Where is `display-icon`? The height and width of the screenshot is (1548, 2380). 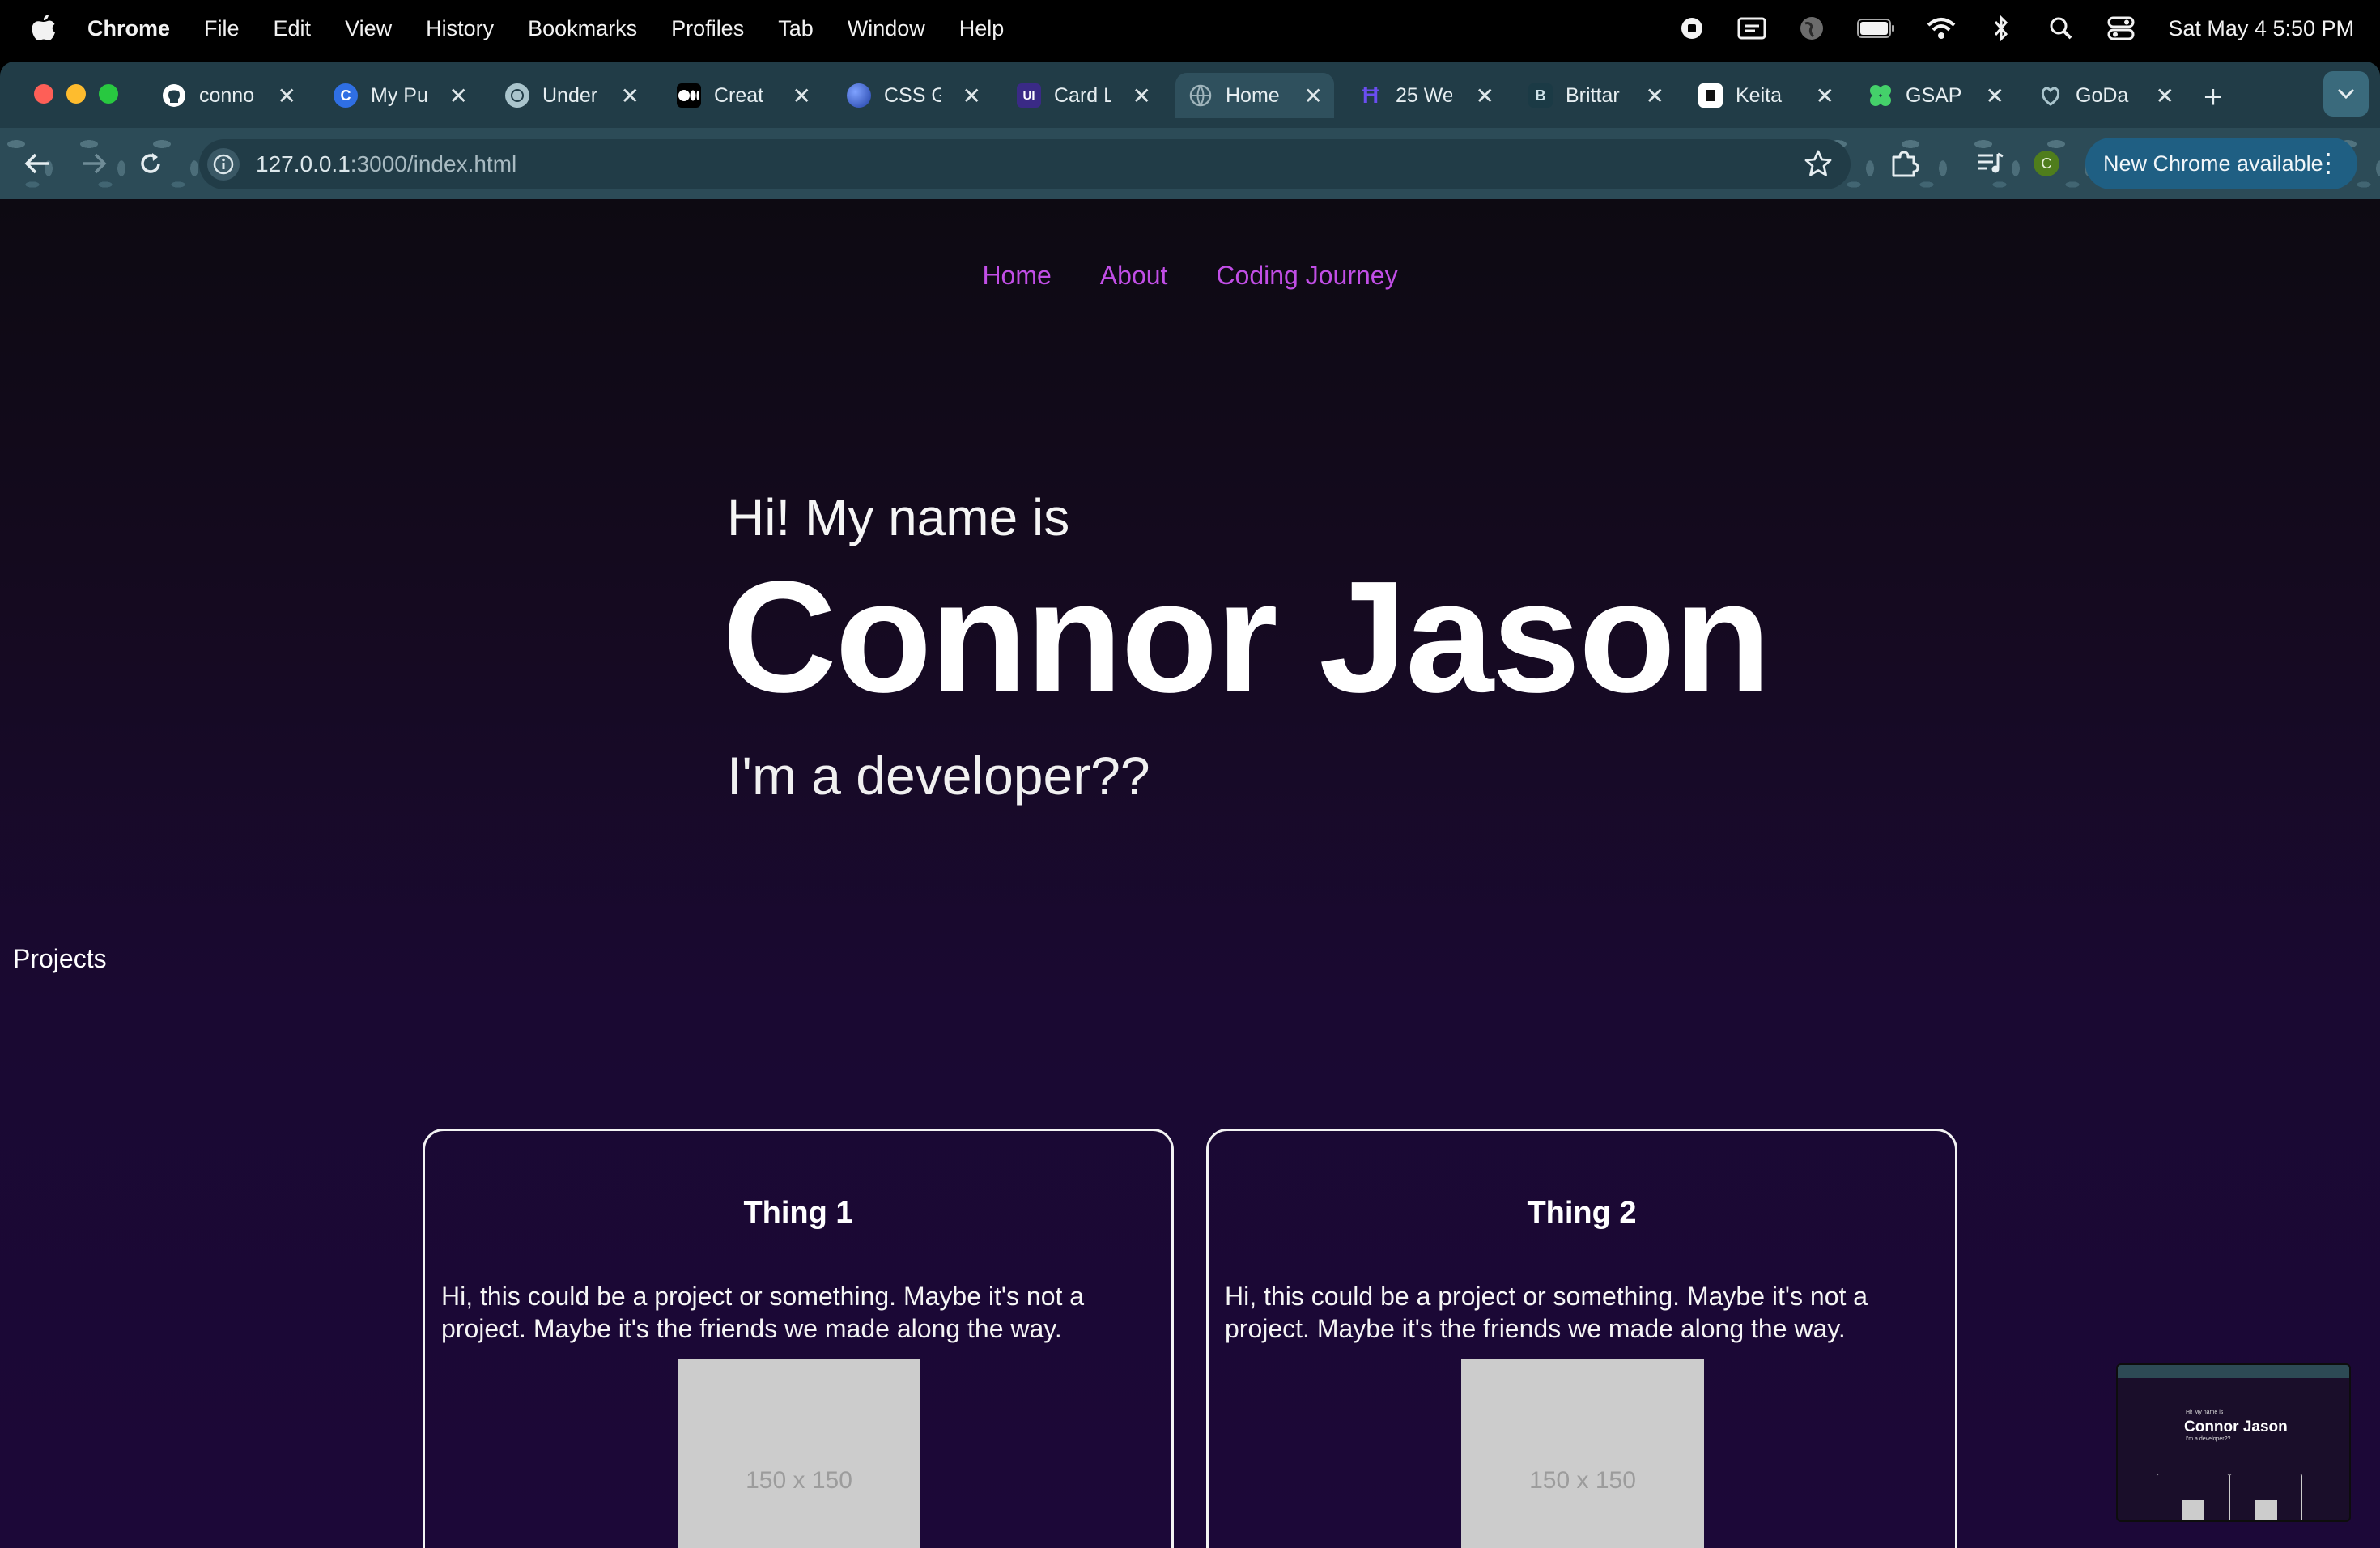 display-icon is located at coordinates (1751, 29).